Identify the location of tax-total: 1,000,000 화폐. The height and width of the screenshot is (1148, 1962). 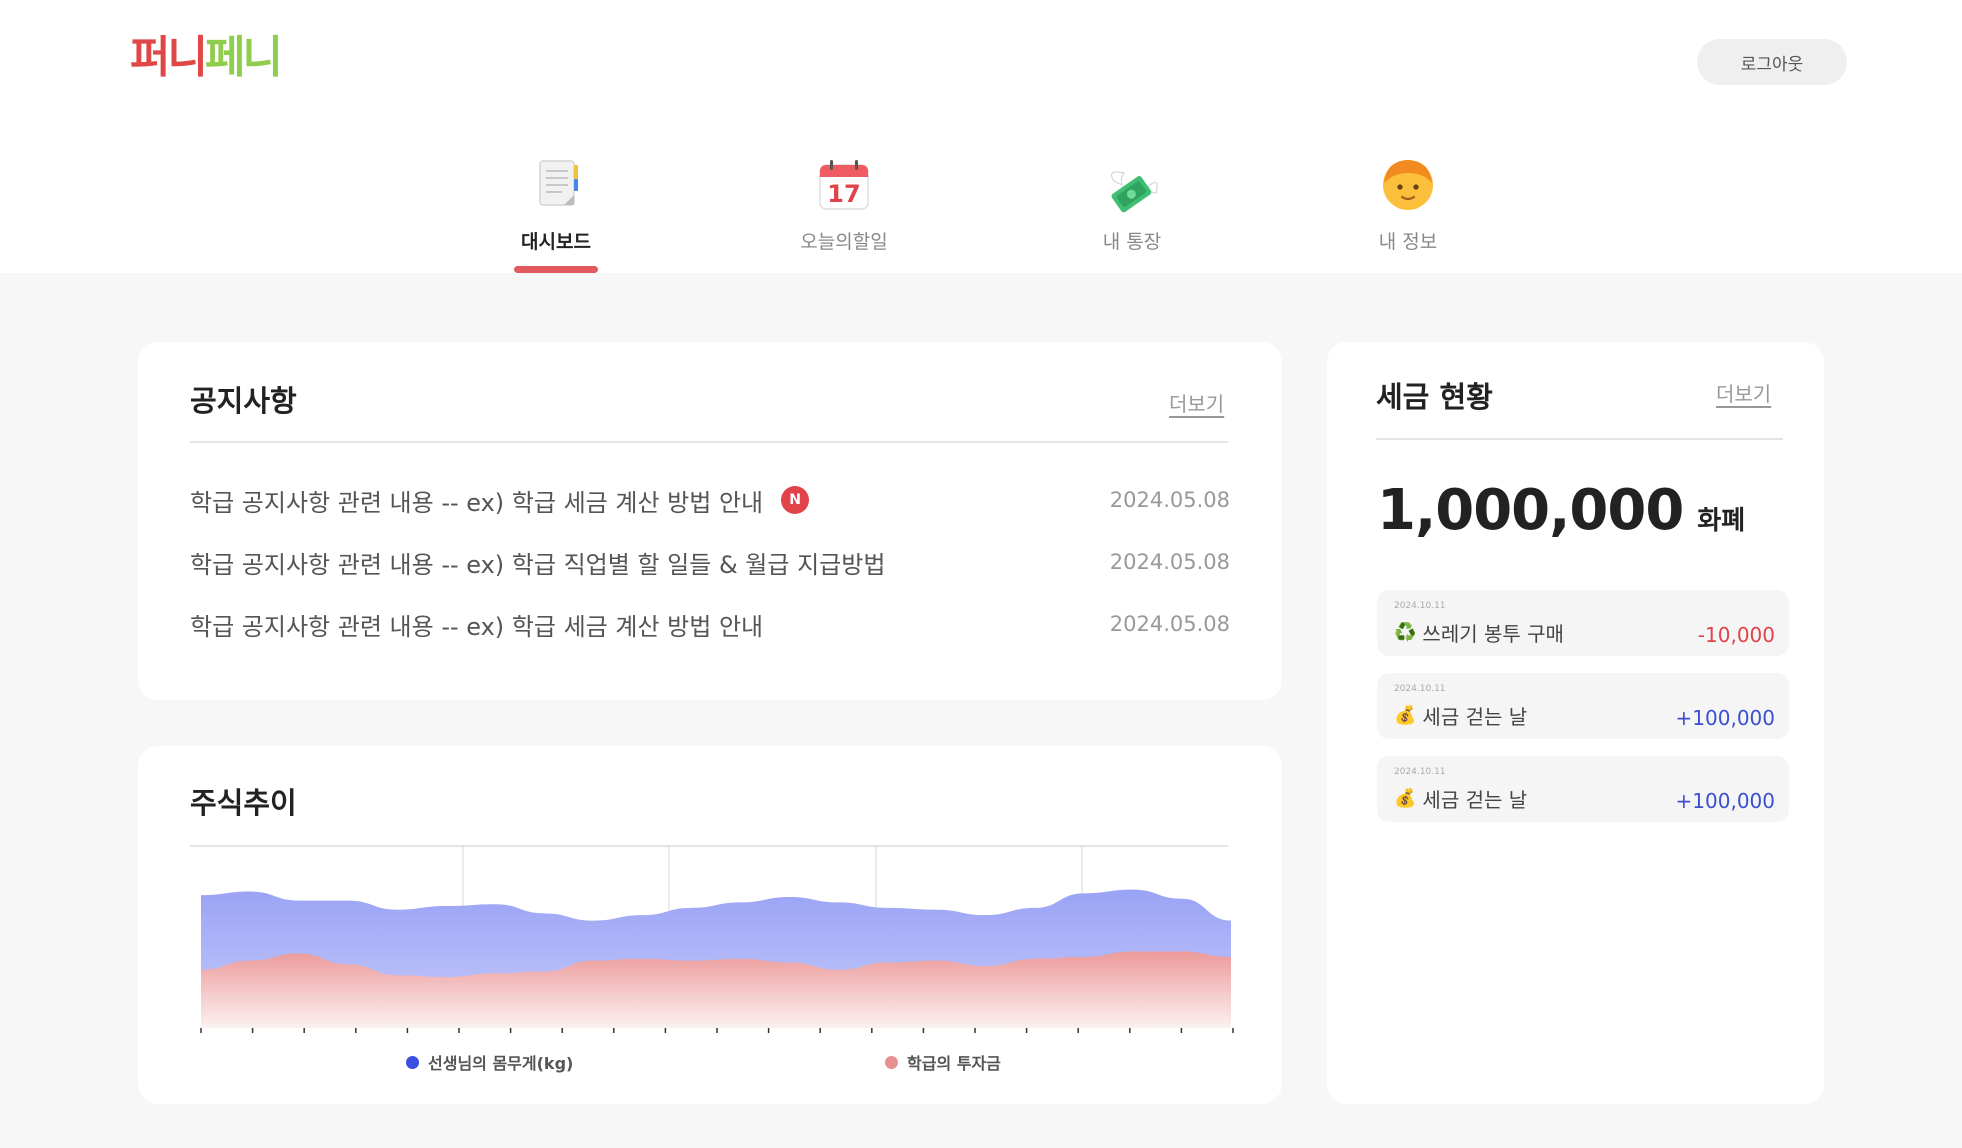
(1561, 510).